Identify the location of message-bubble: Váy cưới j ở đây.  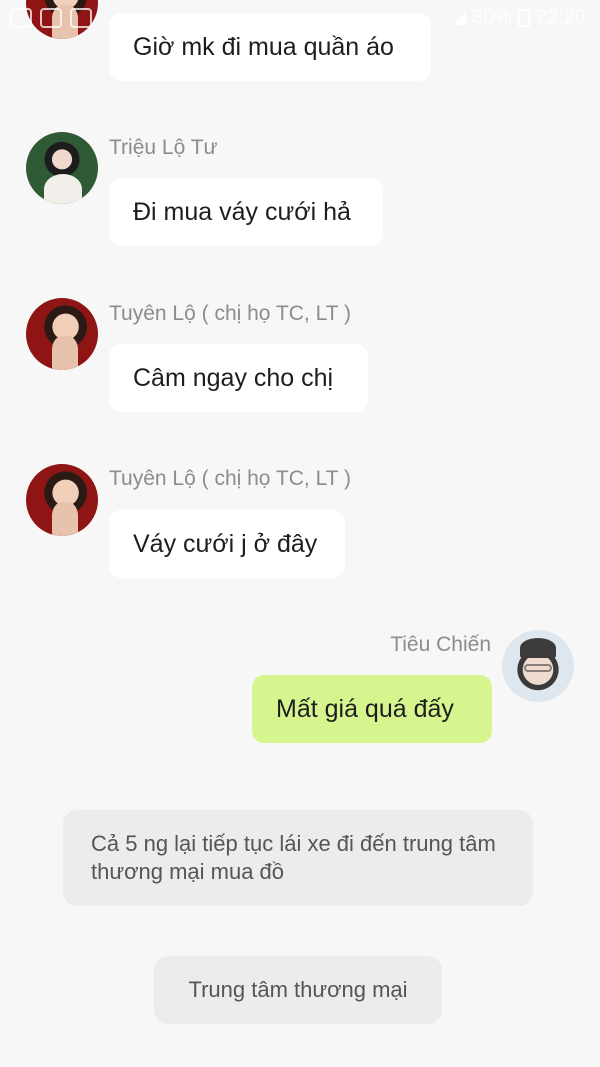
(227, 544).